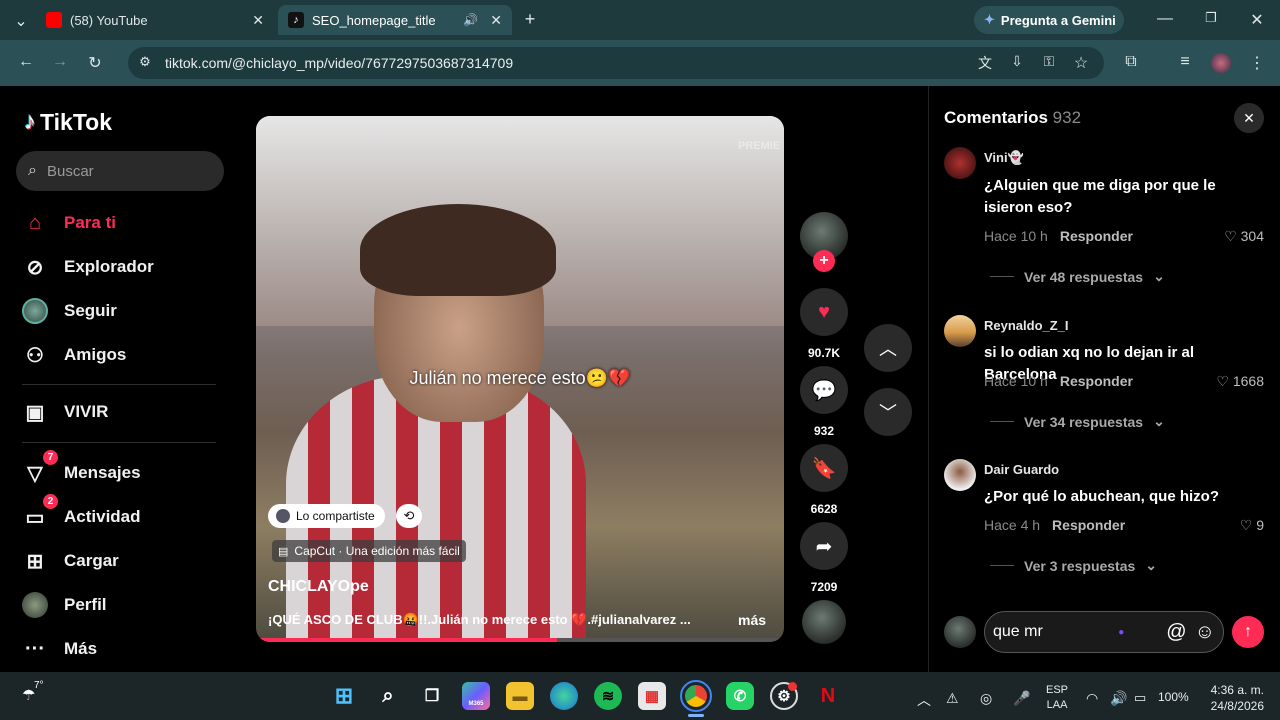 This screenshot has width=1280, height=720. I want to click on view-replies-button: Ver 3 respuestas ⌄, so click(1073, 565).